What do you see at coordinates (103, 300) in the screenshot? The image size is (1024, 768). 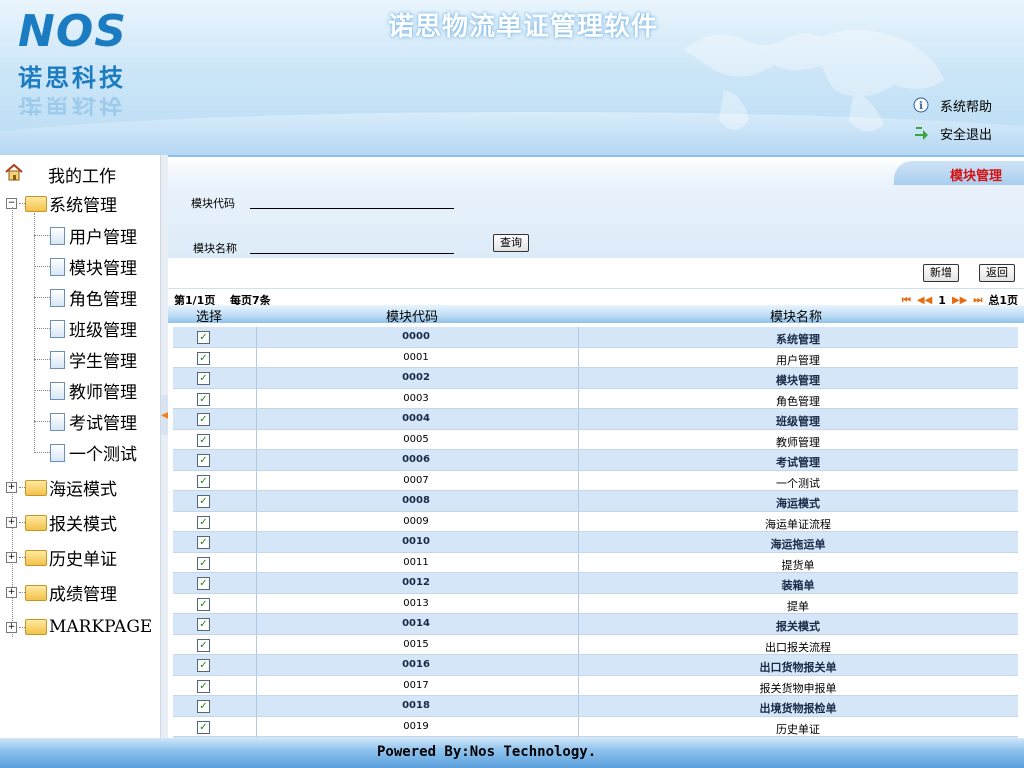 I see `tree-item-label: 角色管理` at bounding box center [103, 300].